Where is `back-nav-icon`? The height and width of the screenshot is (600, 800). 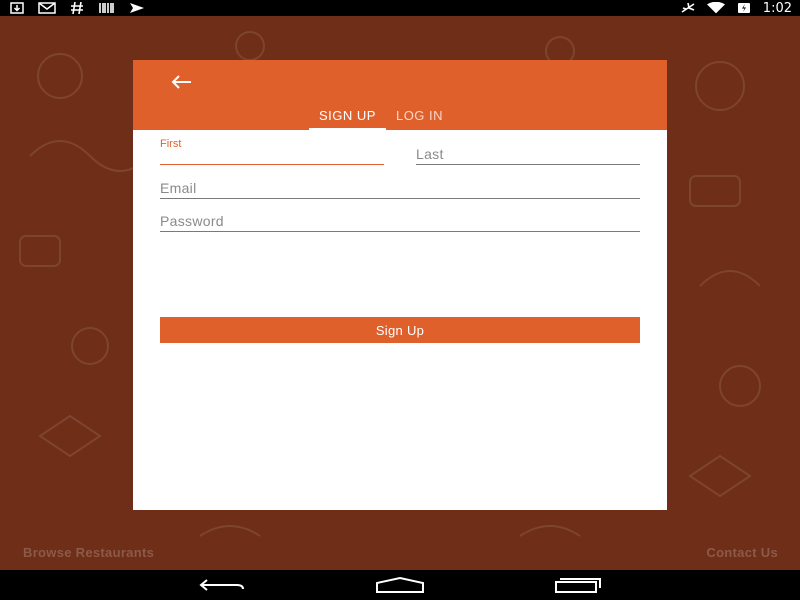 back-nav-icon is located at coordinates (221, 585).